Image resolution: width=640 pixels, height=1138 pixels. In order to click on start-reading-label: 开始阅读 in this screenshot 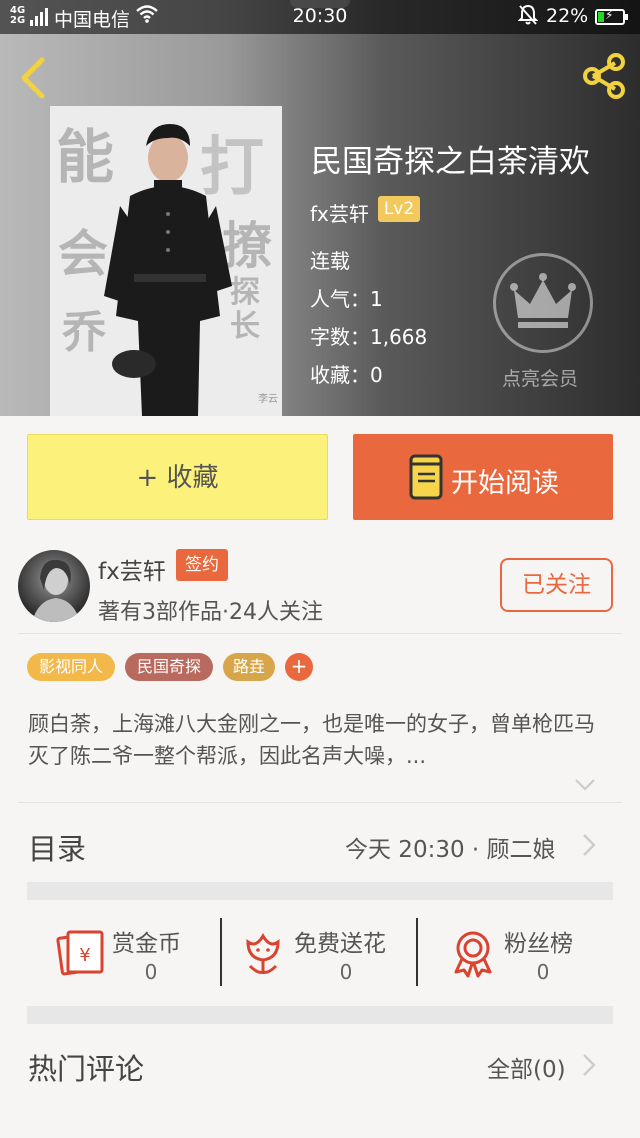, I will do `click(505, 483)`.